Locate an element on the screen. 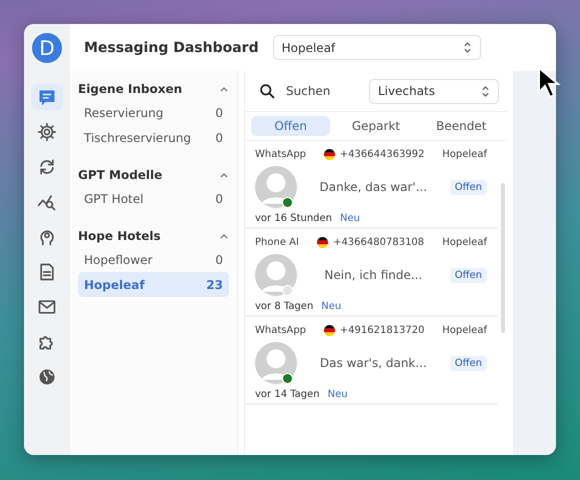 The height and width of the screenshot is (480, 580). phone-number: +436644363992 is located at coordinates (382, 154).